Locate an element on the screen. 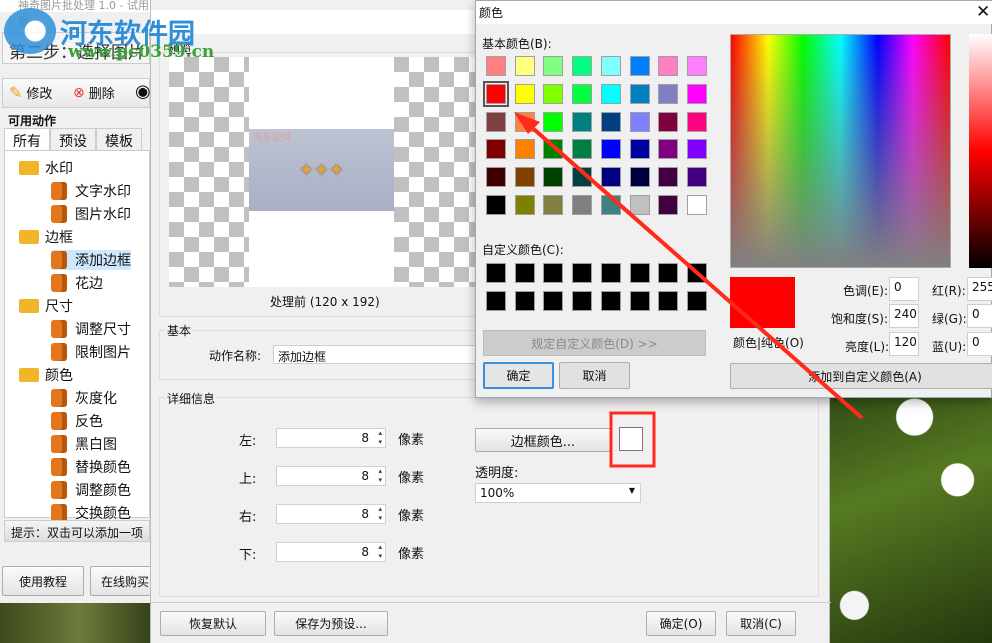 The height and width of the screenshot is (643, 992). watermark-url: www.pc0359.cn is located at coordinates (141, 52).